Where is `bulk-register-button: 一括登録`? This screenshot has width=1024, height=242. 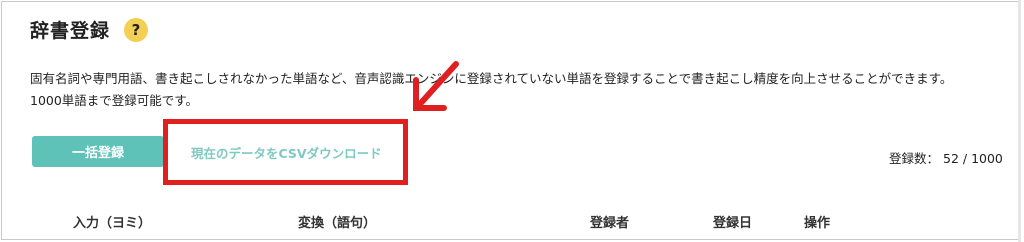 bulk-register-button: 一括登録 is located at coordinates (98, 151).